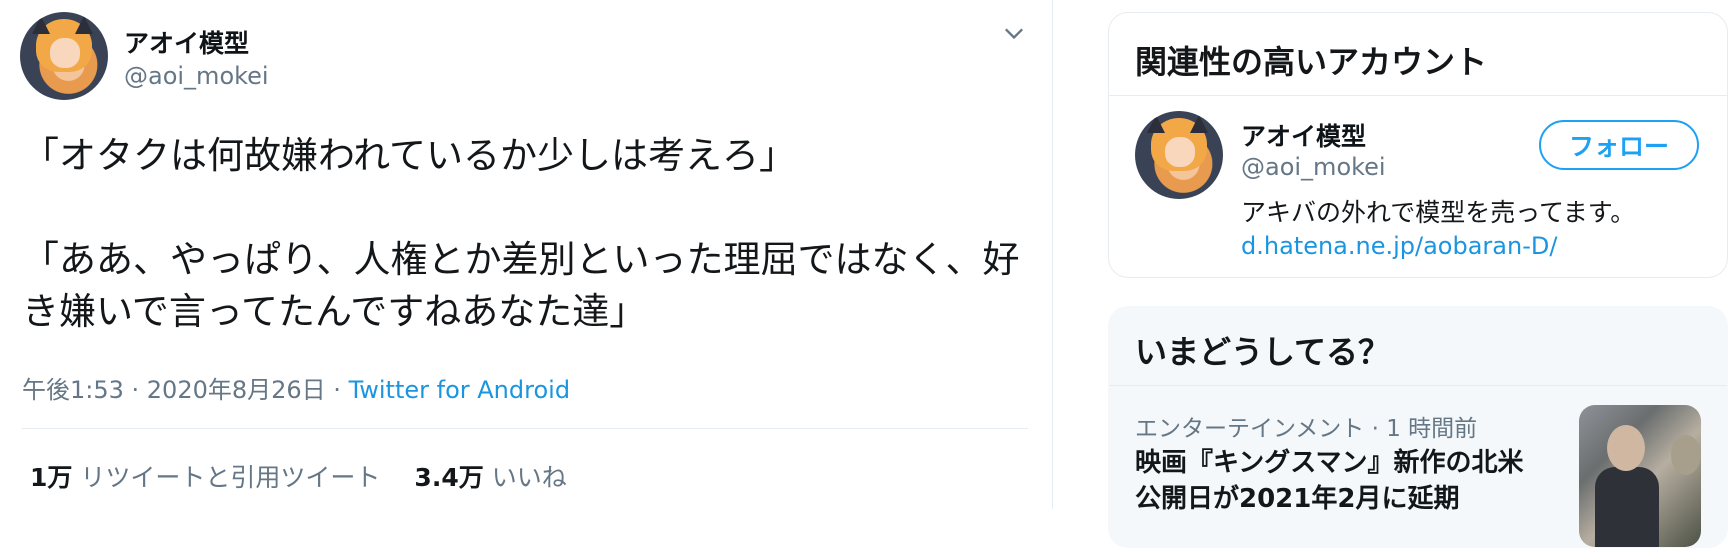 The height and width of the screenshot is (548, 1729). Describe the element at coordinates (459, 390) in the screenshot. I see `tweet-source-link: Twitter for Android` at that location.